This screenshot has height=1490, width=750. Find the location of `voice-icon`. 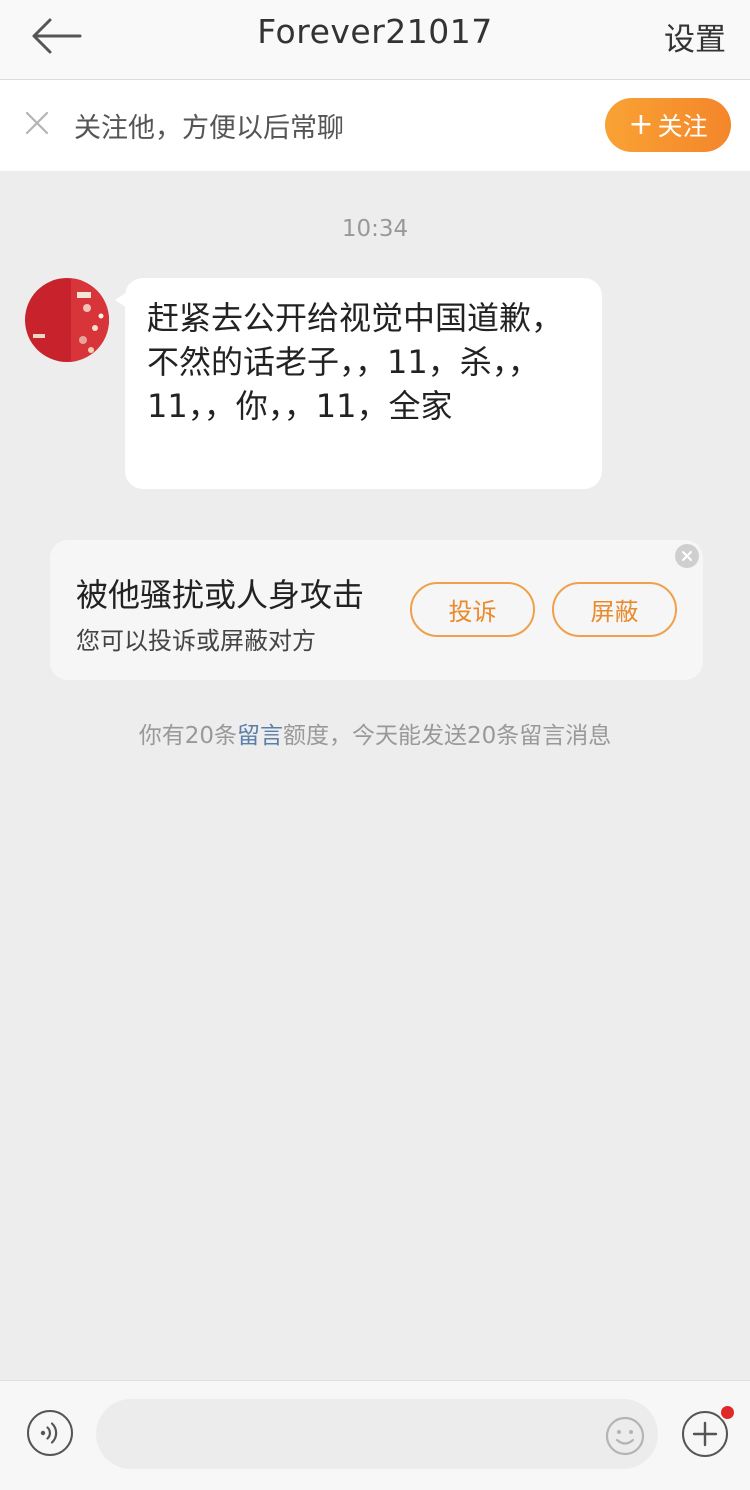

voice-icon is located at coordinates (50, 1433).